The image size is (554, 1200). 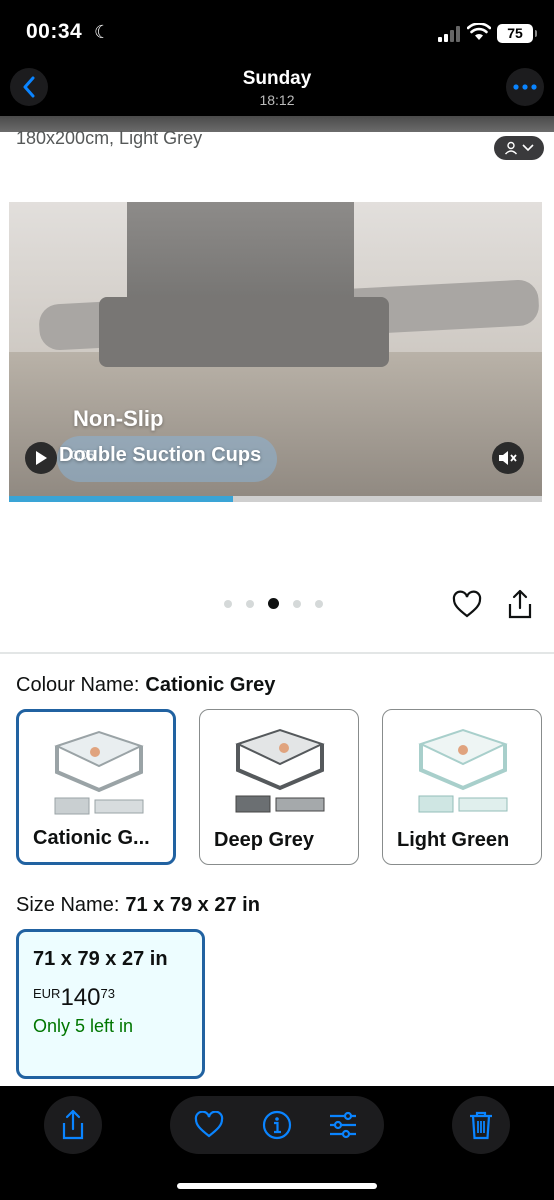 I want to click on status-time: 00:34, so click(x=54, y=31).